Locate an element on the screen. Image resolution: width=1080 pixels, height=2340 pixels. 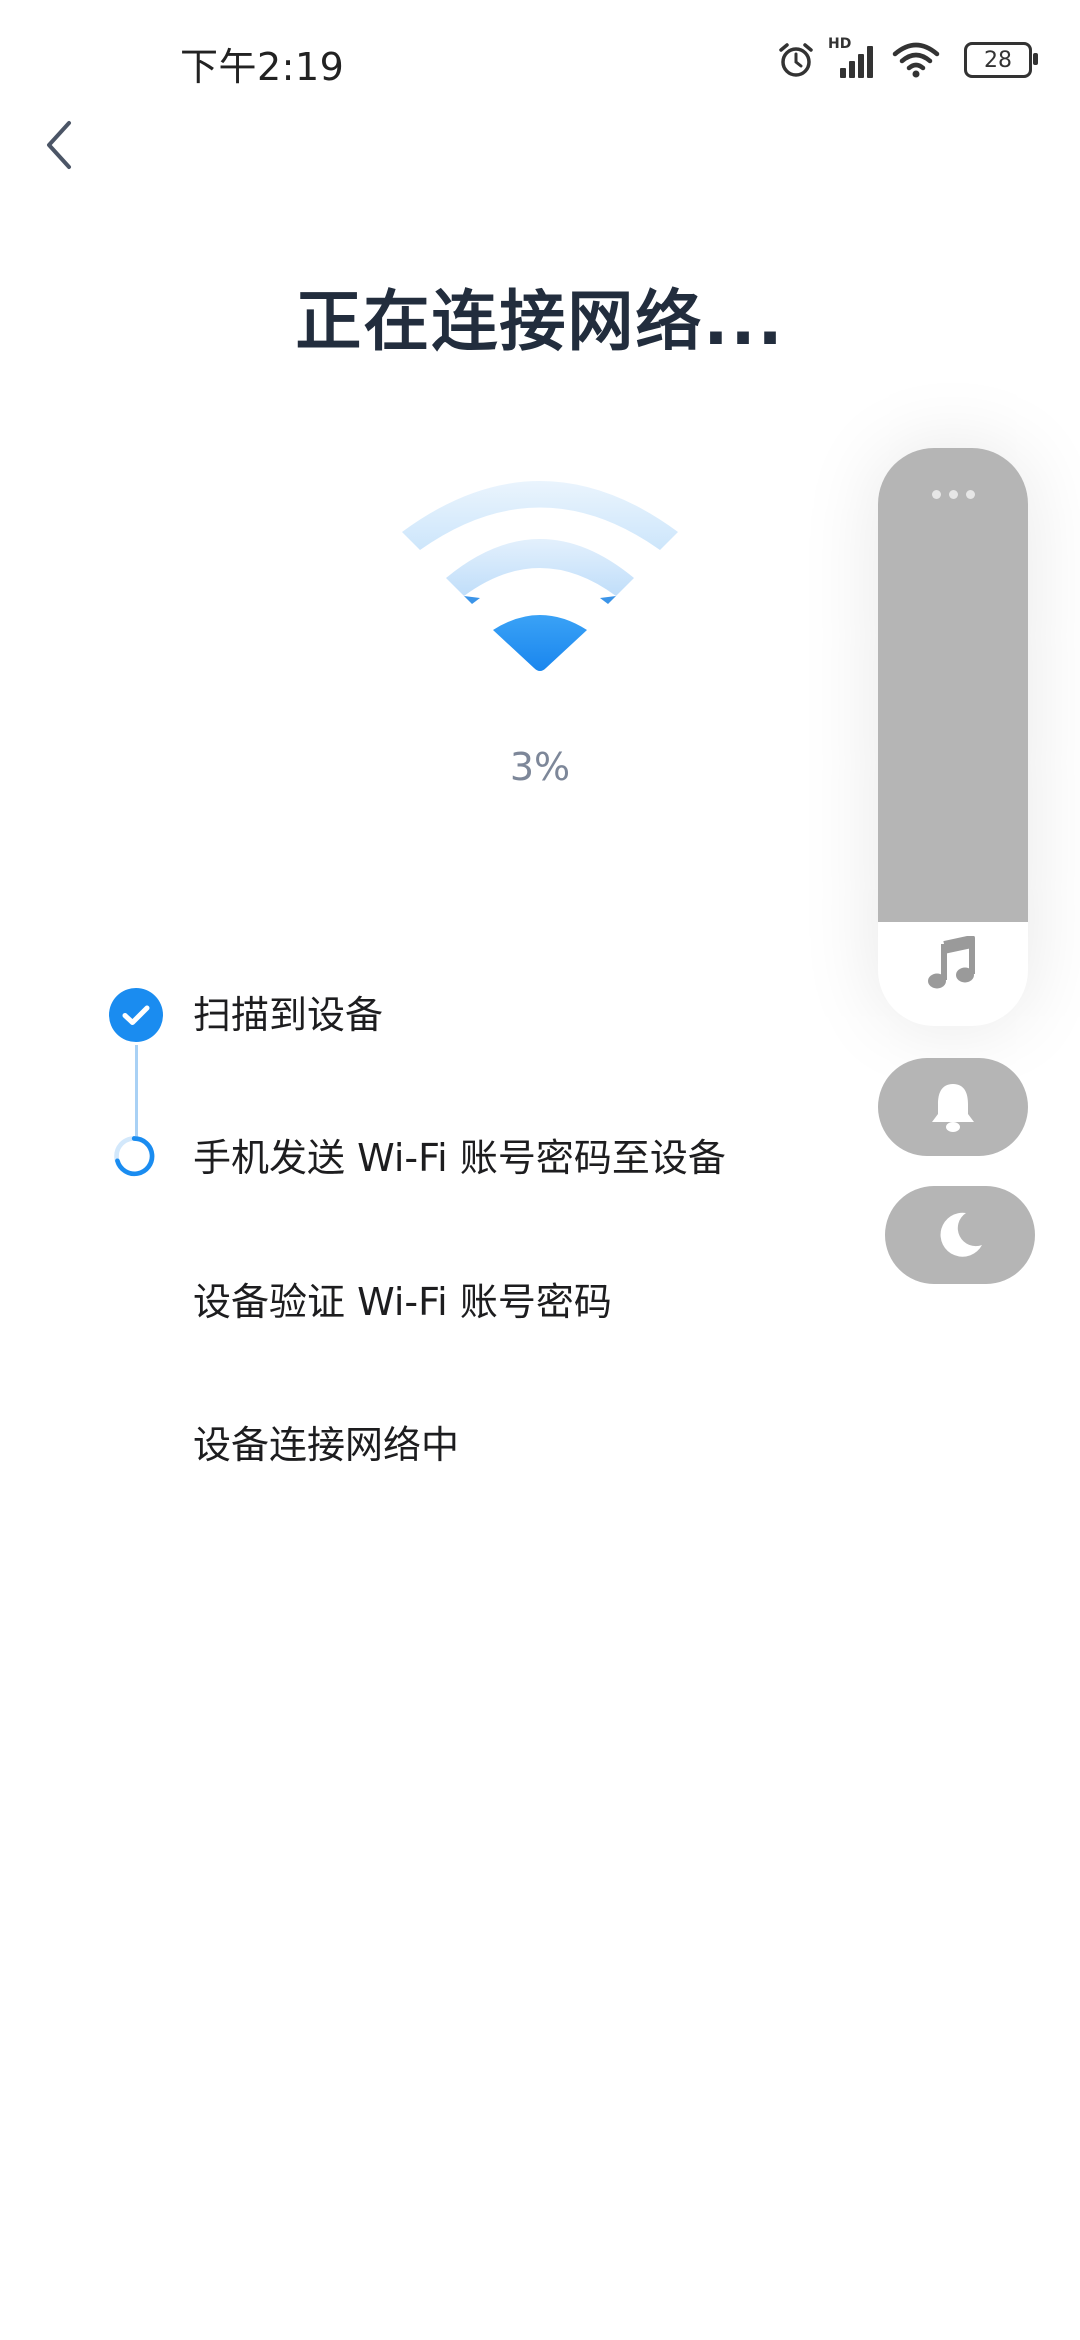
wifi-connecting-icon is located at coordinates (540, 576).